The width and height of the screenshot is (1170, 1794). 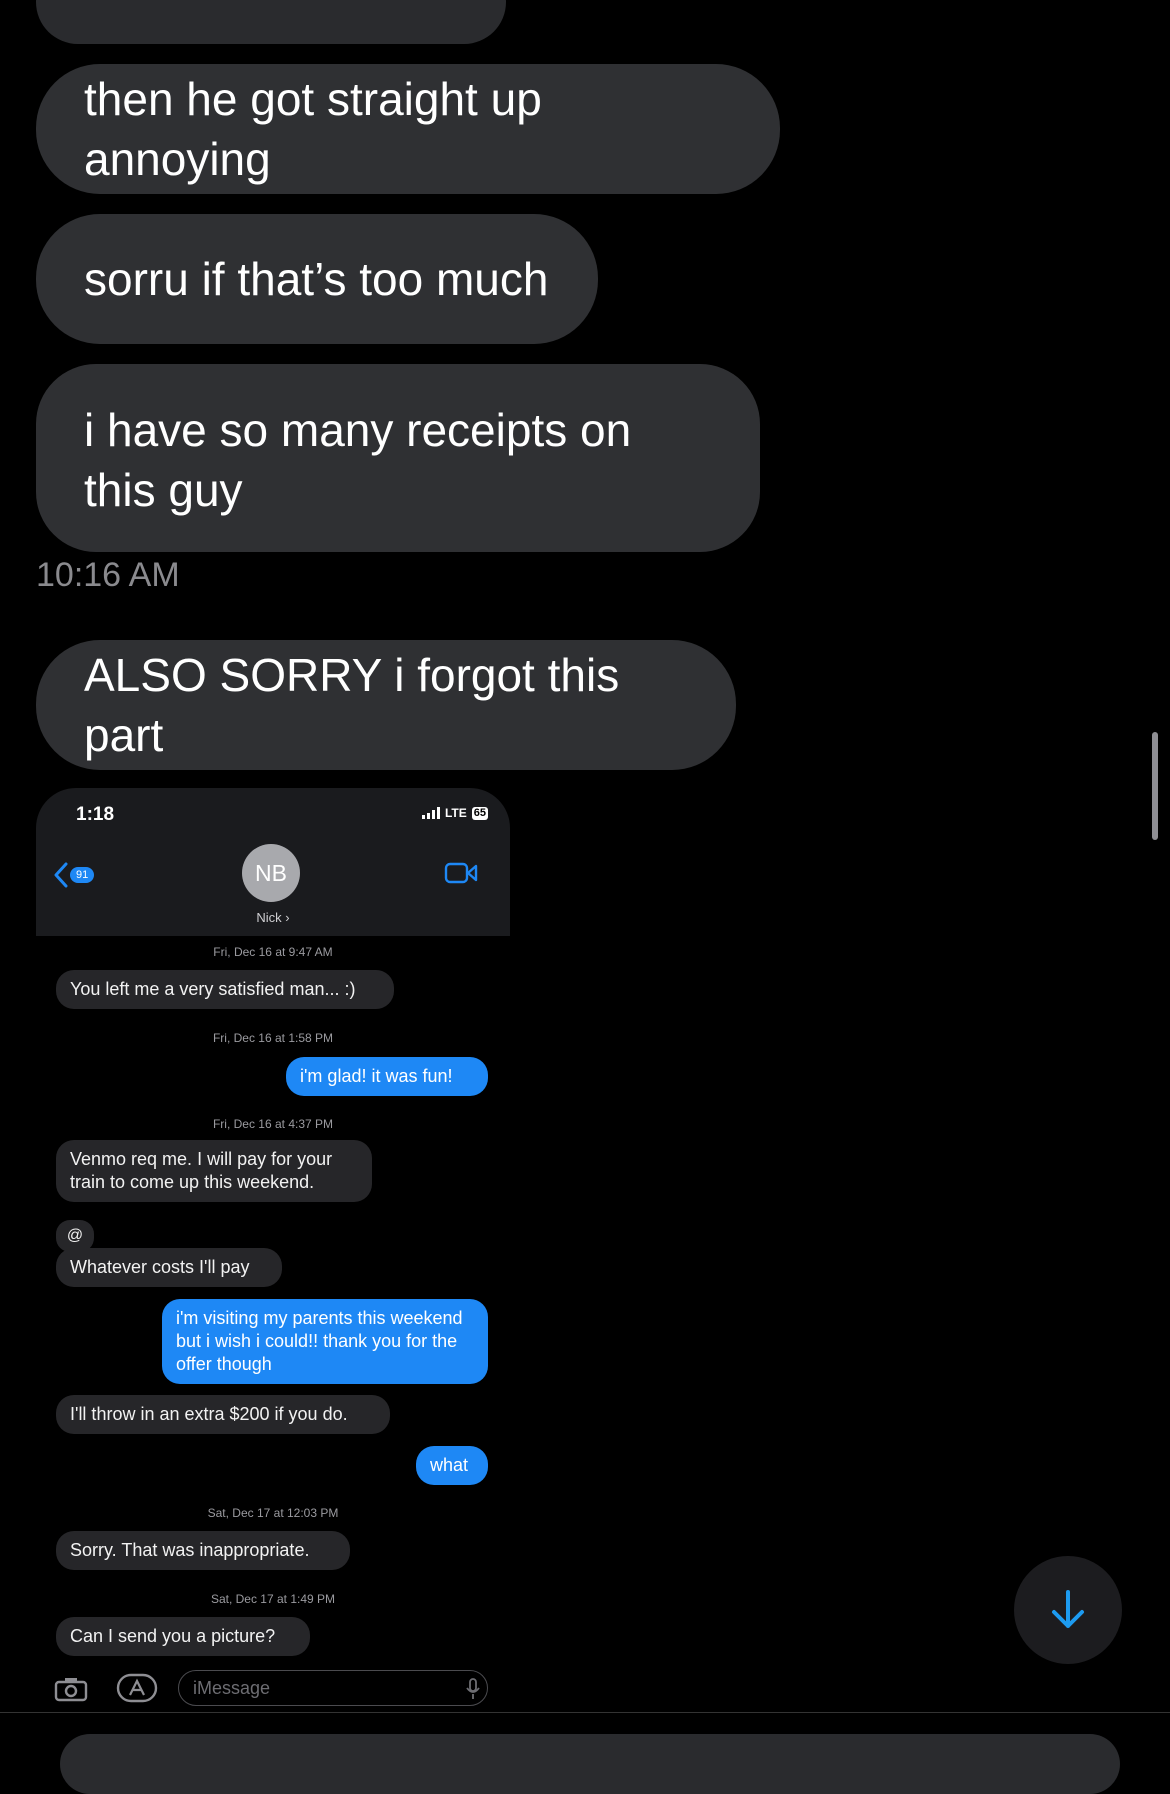 I want to click on status-time: 1:18, so click(x=95, y=814).